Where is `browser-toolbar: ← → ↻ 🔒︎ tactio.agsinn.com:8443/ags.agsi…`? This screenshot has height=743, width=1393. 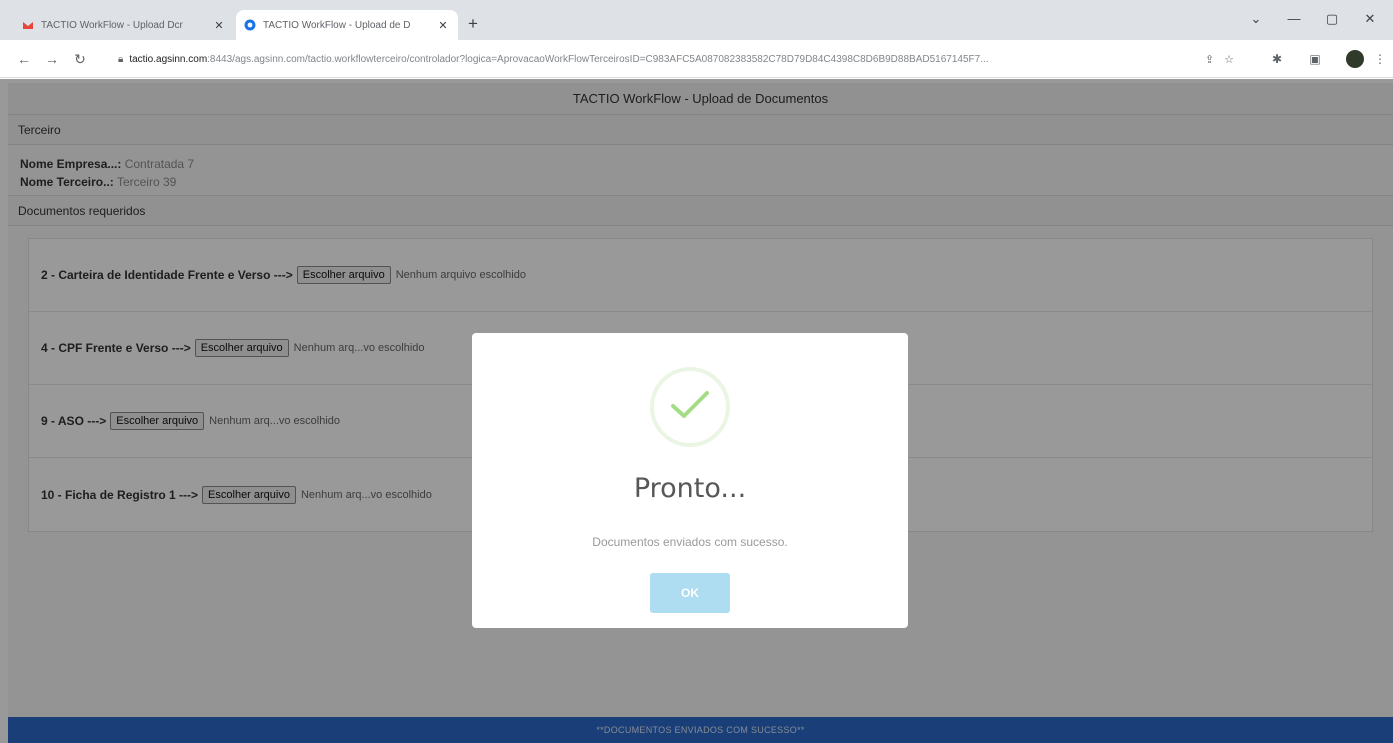 browser-toolbar: ← → ↻ 🔒︎ tactio.agsinn.com:8443/ags.agsi… is located at coordinates (696, 59).